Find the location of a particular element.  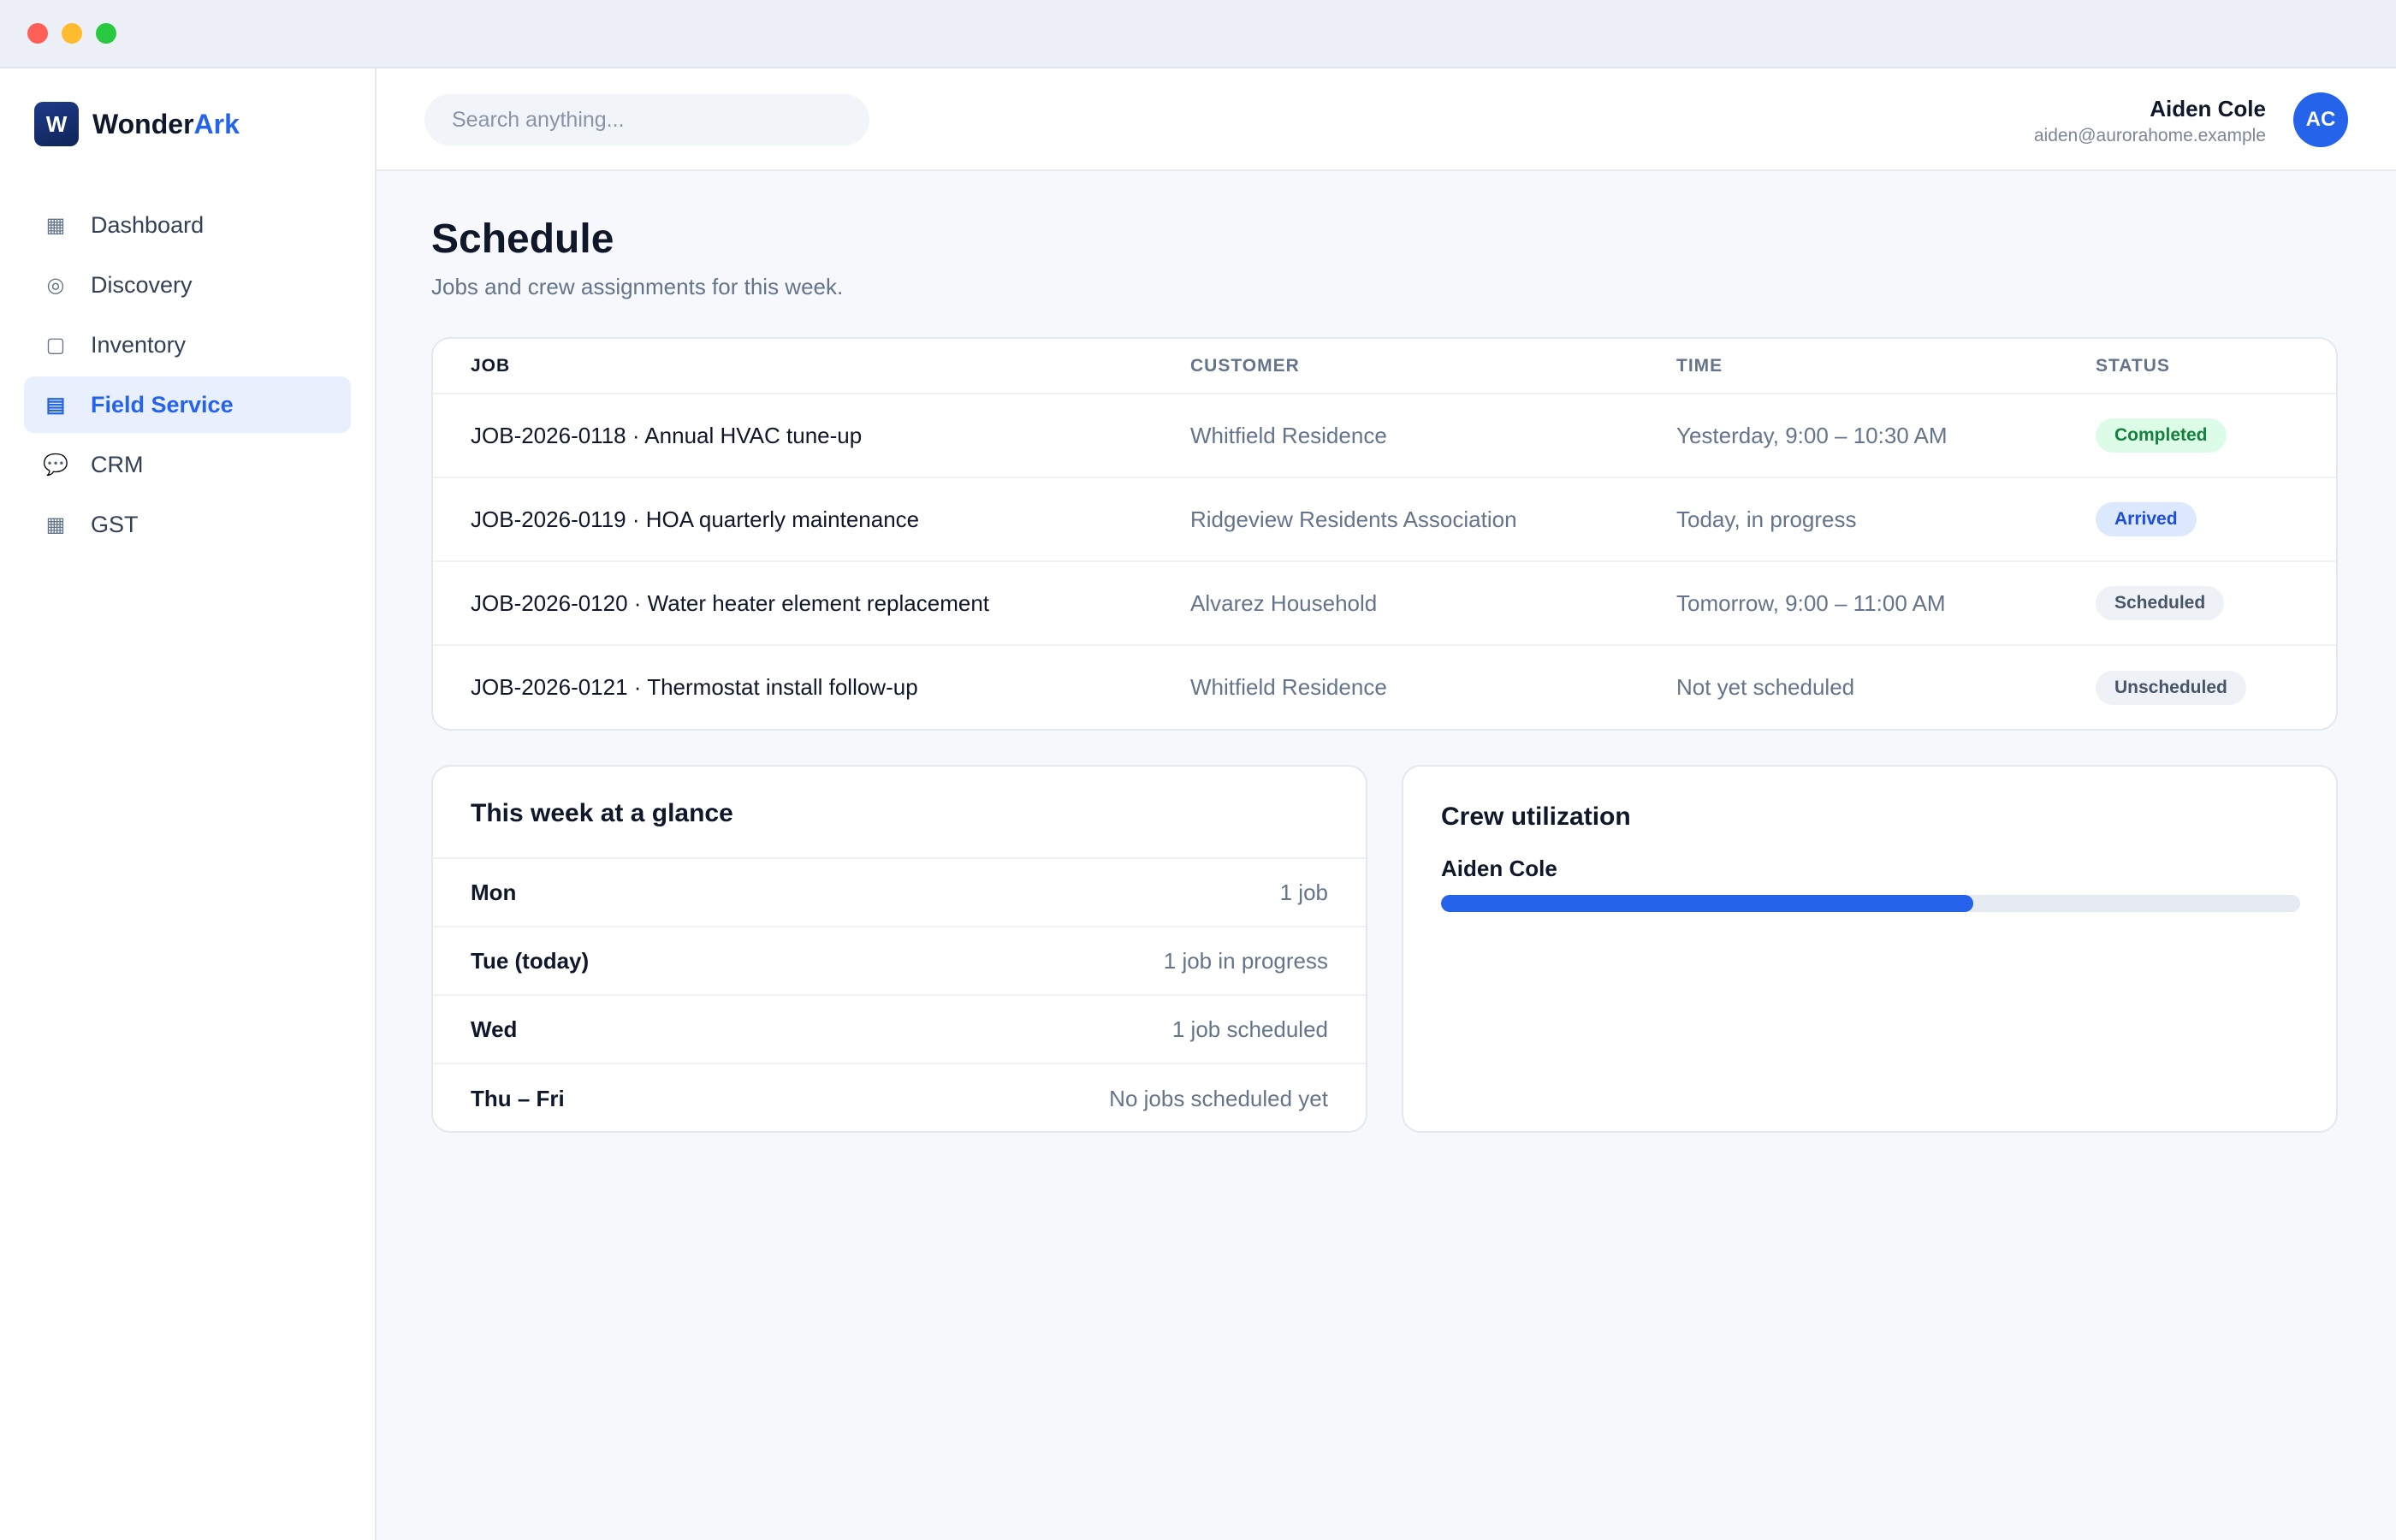

sidebar-item-label: GST is located at coordinates (115, 524).